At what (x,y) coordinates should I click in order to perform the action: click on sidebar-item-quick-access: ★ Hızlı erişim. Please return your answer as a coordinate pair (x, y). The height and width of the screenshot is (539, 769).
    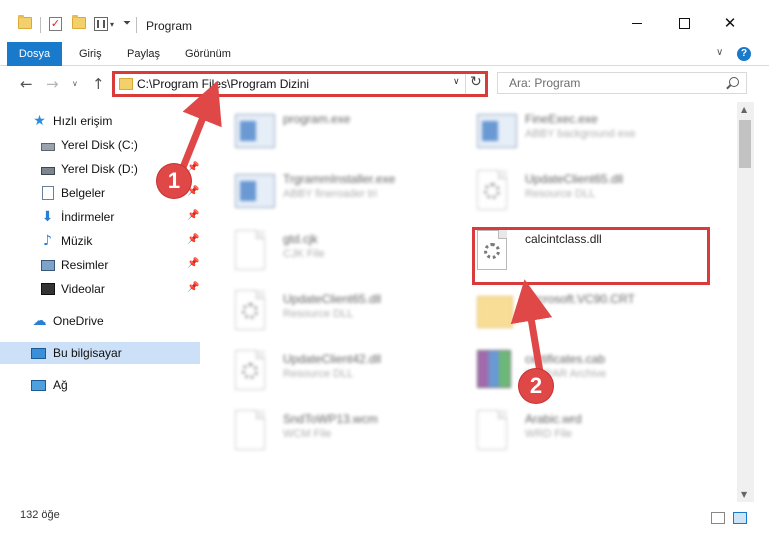
    Looking at the image, I should click on (100, 121).